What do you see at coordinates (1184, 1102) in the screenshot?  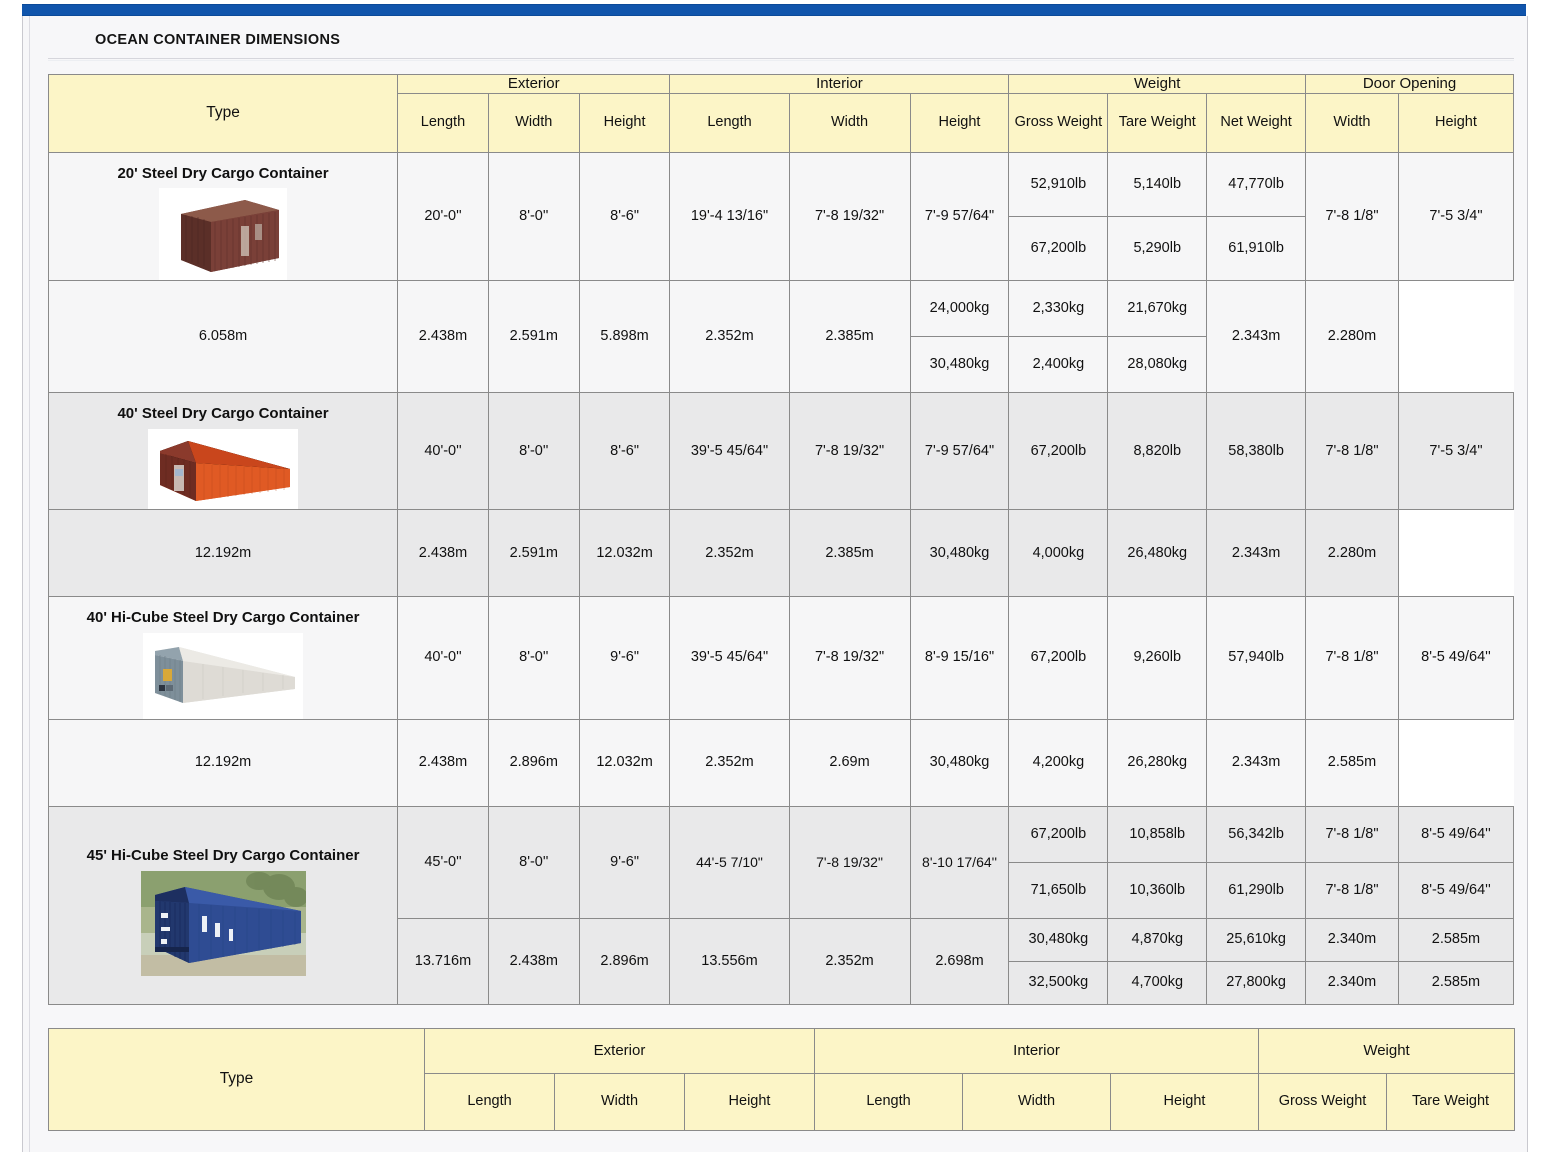 I see `bottom-header-int-height: Height` at bounding box center [1184, 1102].